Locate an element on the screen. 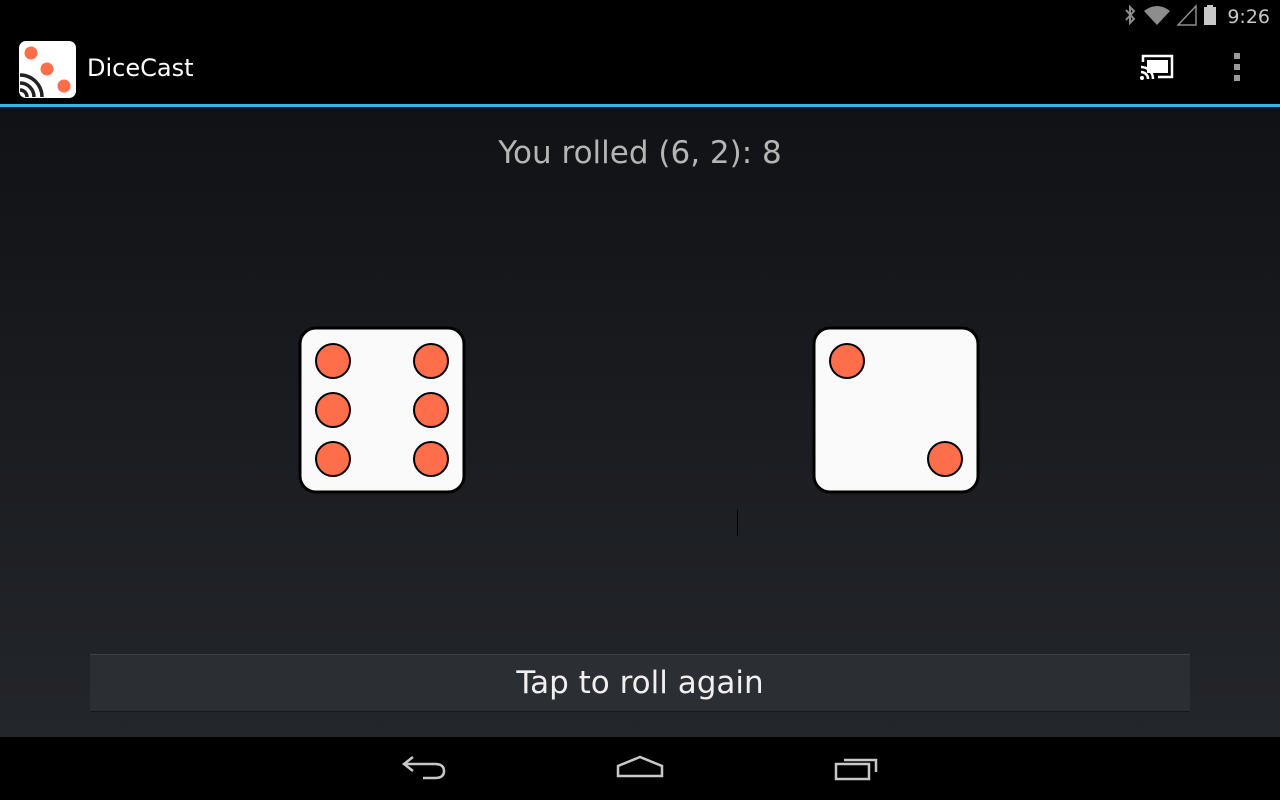 The image size is (1280, 800). action-bar: DiceCast is located at coordinates (640, 70).